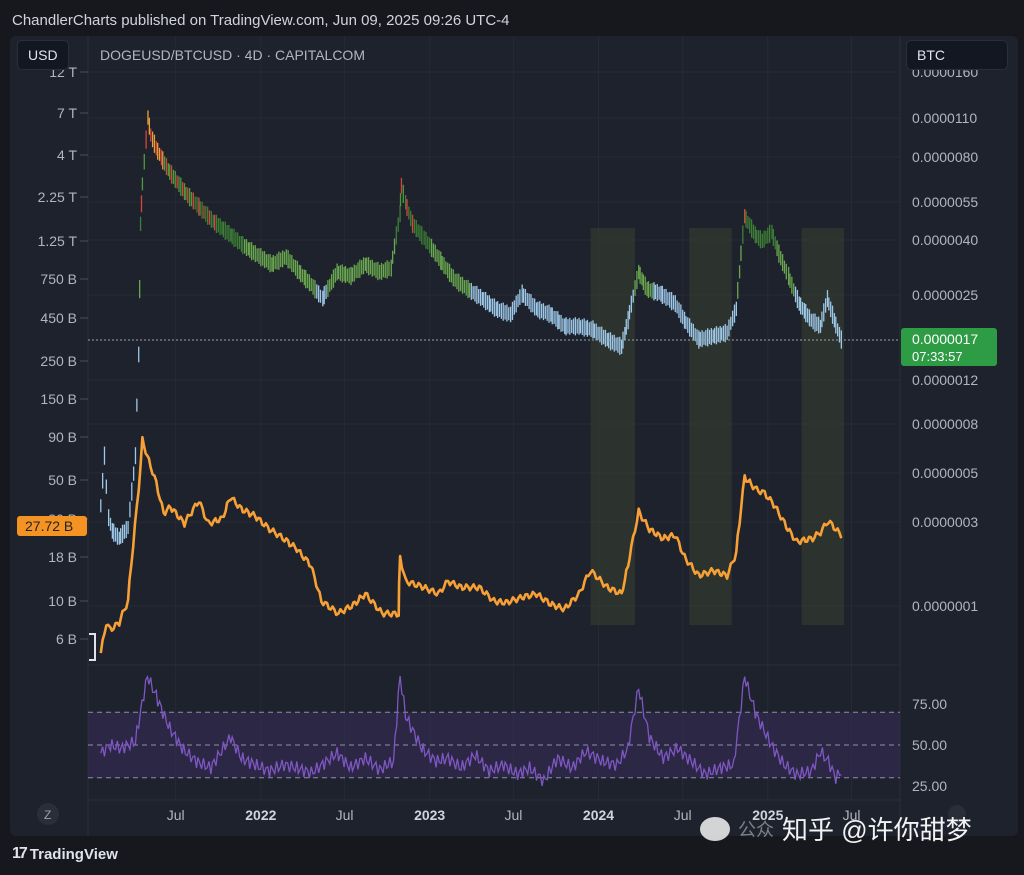 This screenshot has width=1024, height=875. What do you see at coordinates (944, 118) in the screenshot?
I see `right-axis-tick-label: 0.0000110` at bounding box center [944, 118].